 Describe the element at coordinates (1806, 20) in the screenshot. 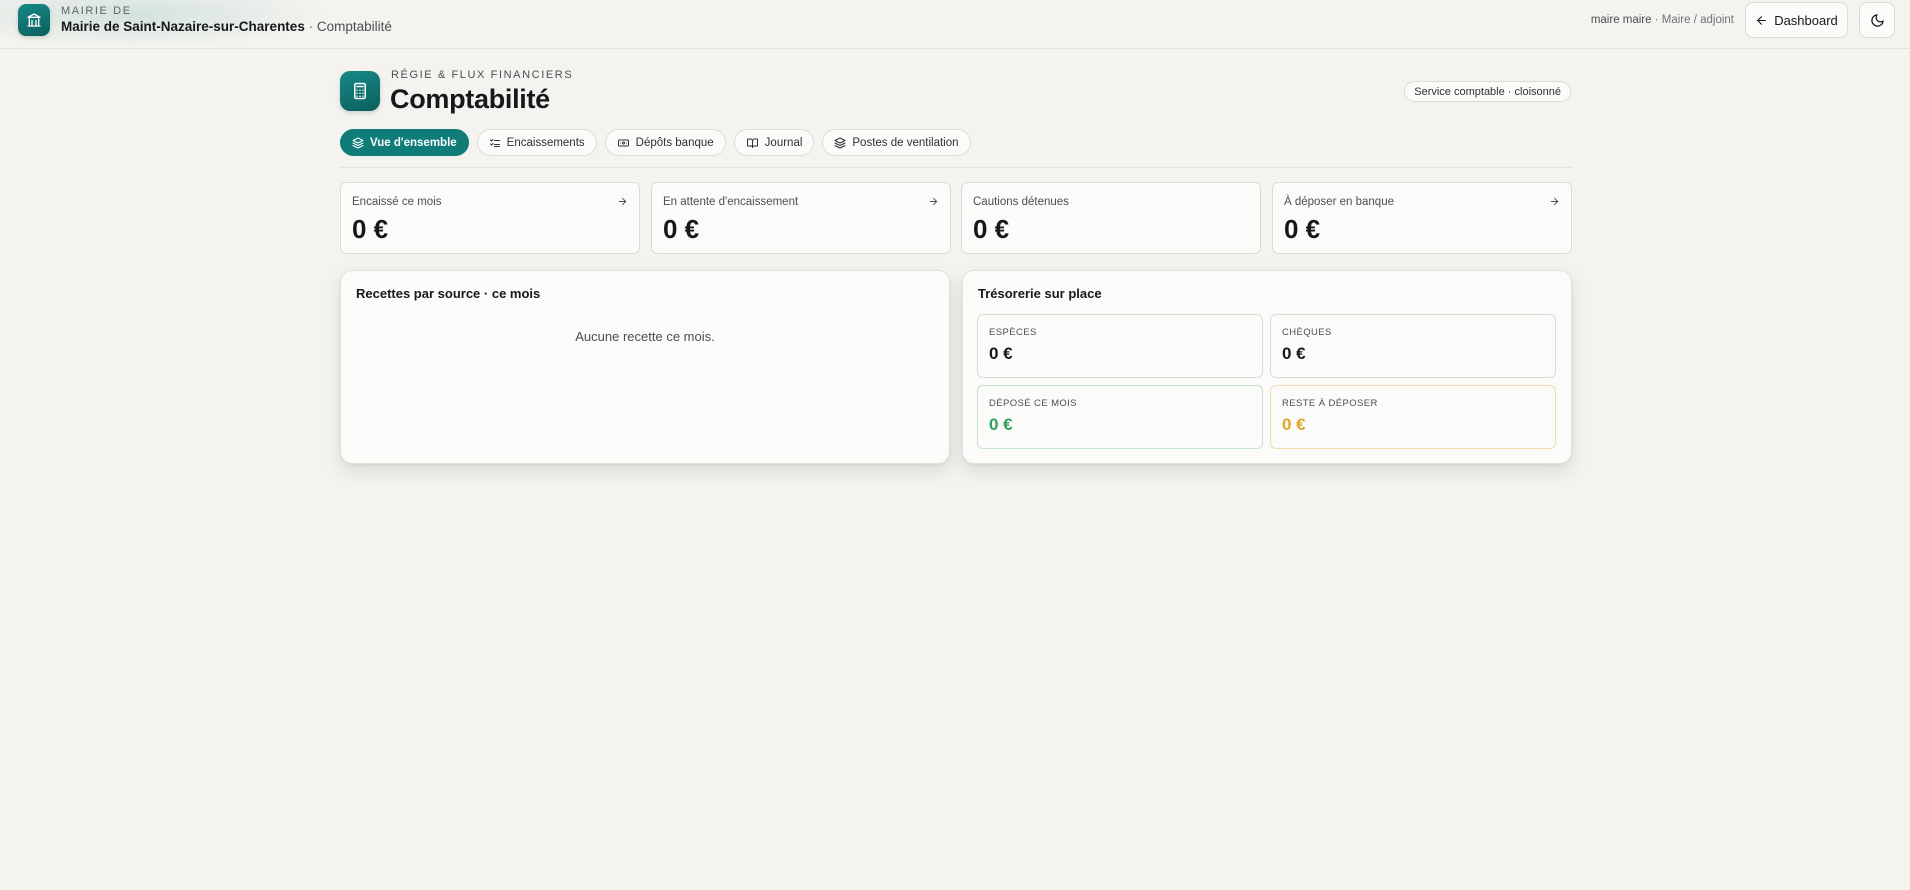

I see `dashboard-label: Dashboard` at that location.